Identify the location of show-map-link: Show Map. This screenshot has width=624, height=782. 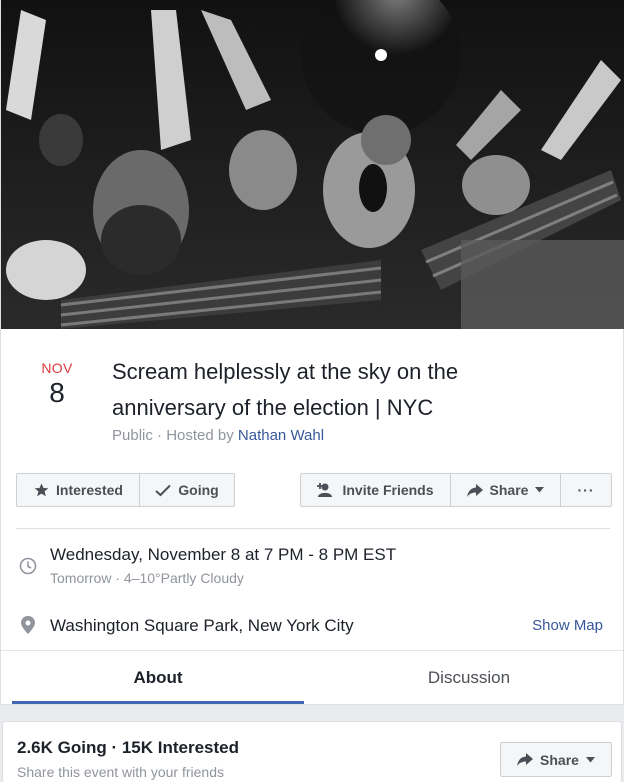
(567, 625).